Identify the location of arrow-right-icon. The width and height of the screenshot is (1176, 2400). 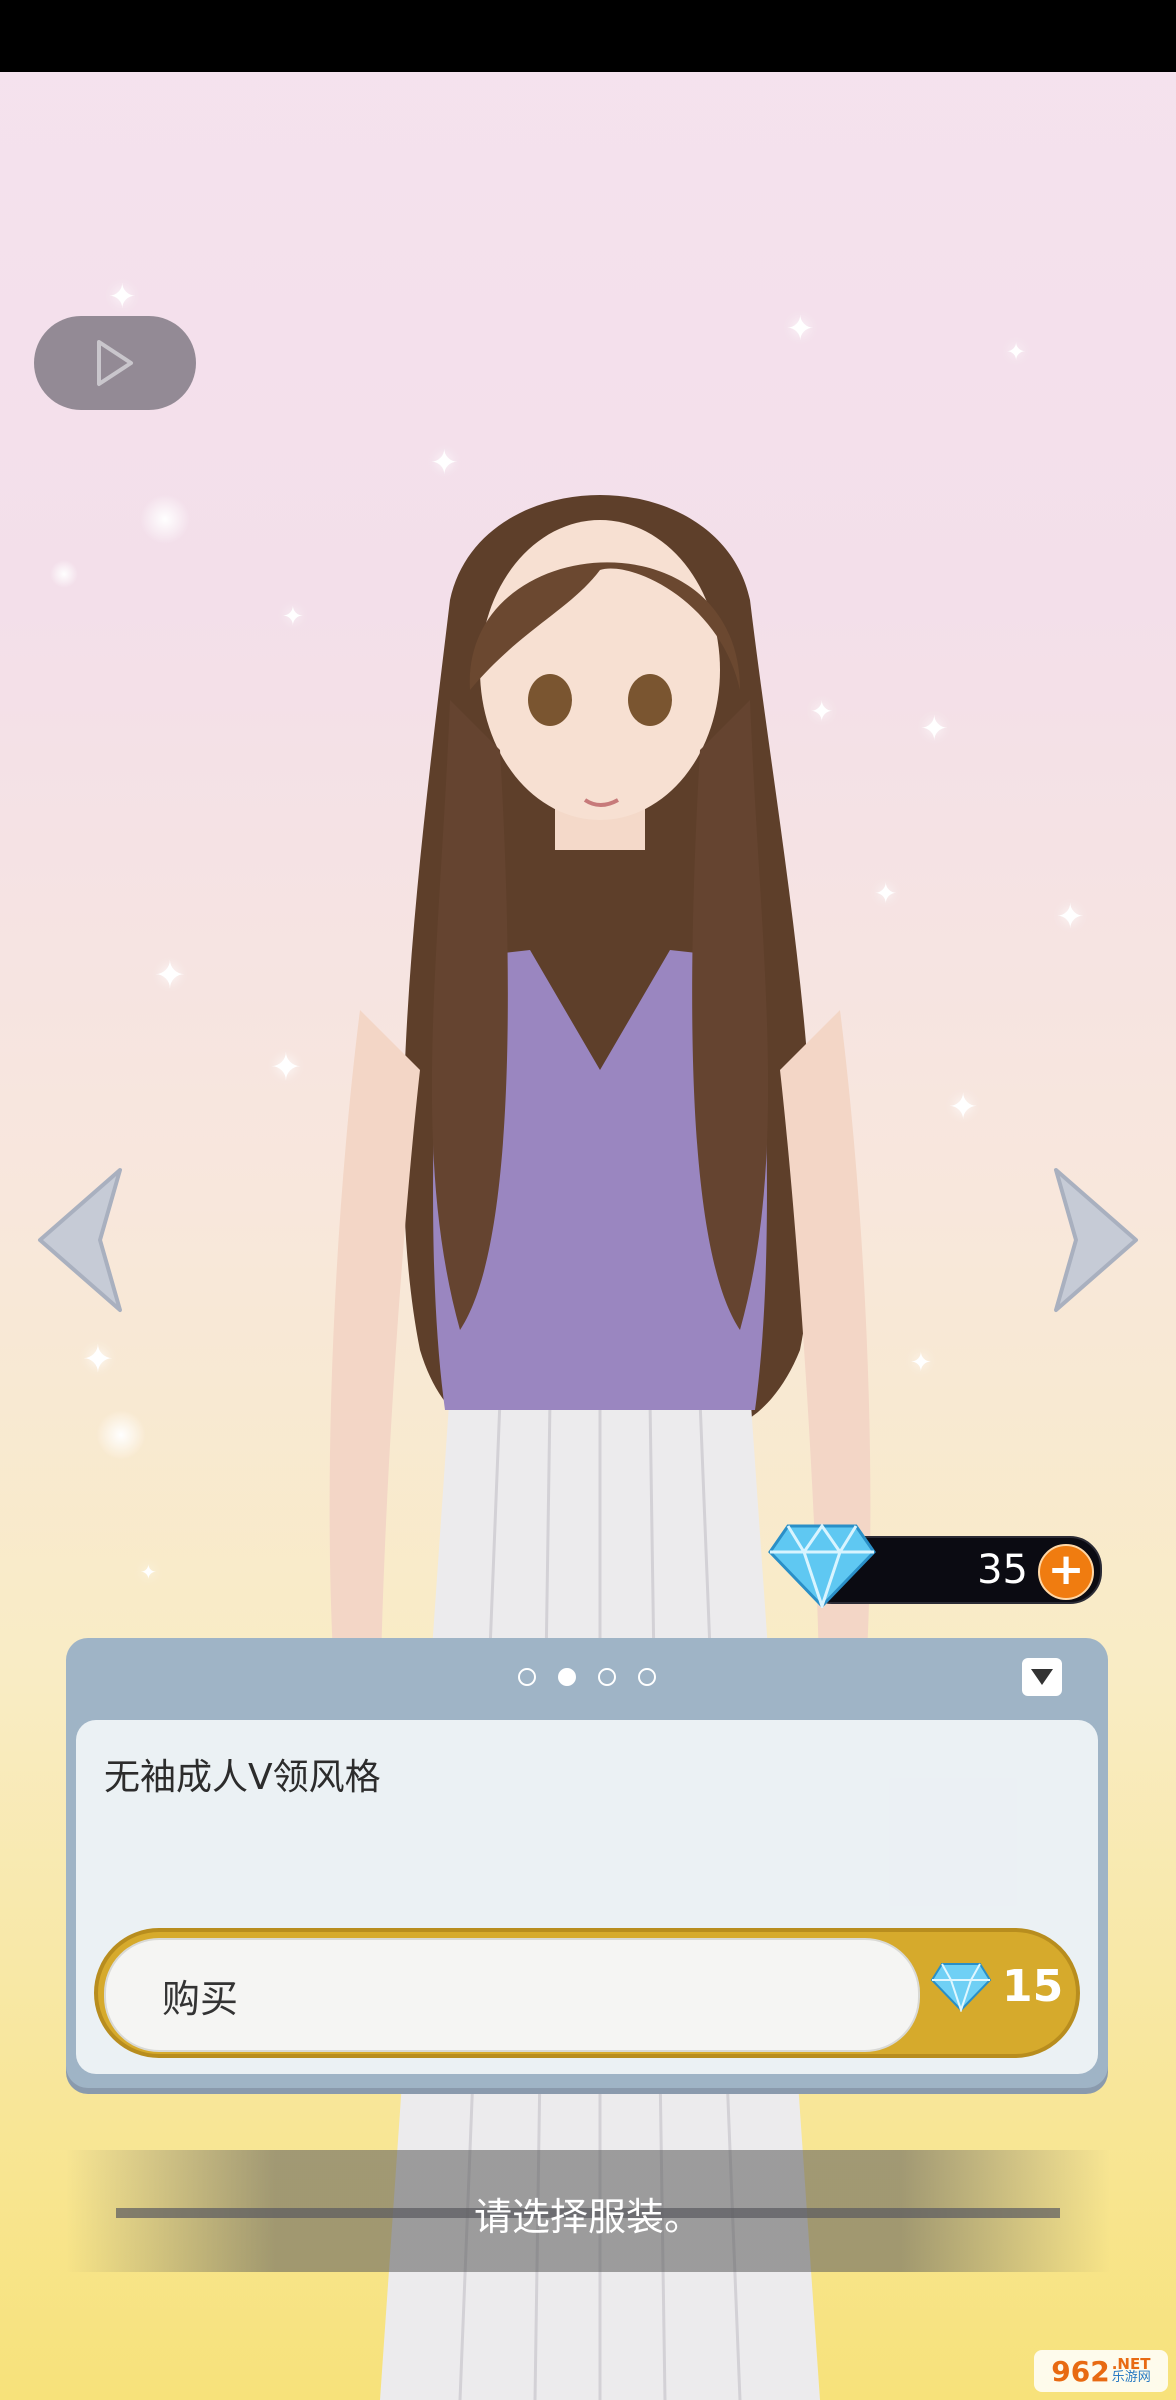
(1096, 1240).